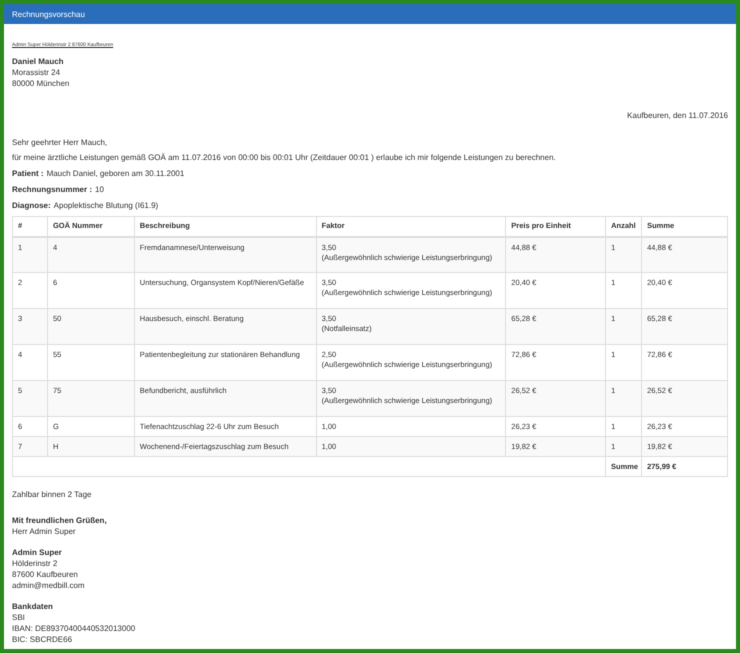  Describe the element at coordinates (38, 61) in the screenshot. I see `recipient-name: Daniel Mauch` at that location.